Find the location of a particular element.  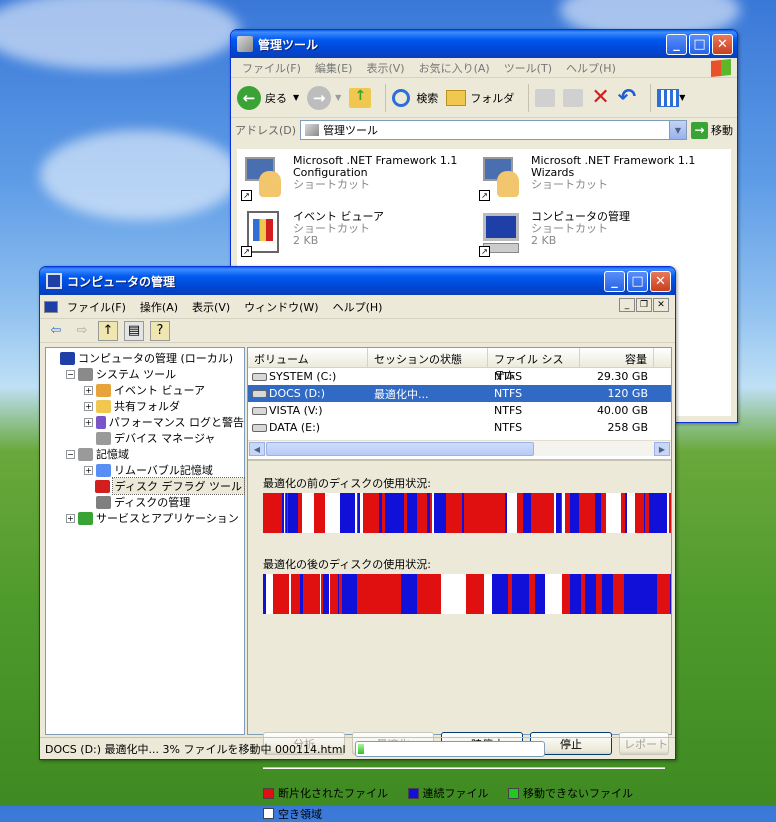

windows-logo-icon is located at coordinates (721, 67).